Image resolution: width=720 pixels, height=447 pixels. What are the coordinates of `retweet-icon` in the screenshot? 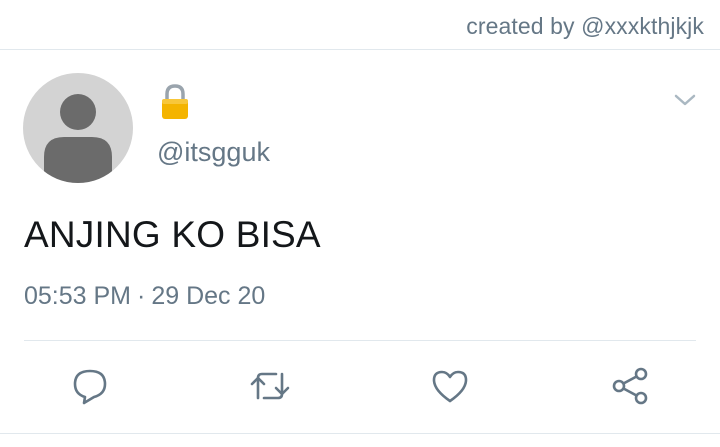 It's located at (270, 386).